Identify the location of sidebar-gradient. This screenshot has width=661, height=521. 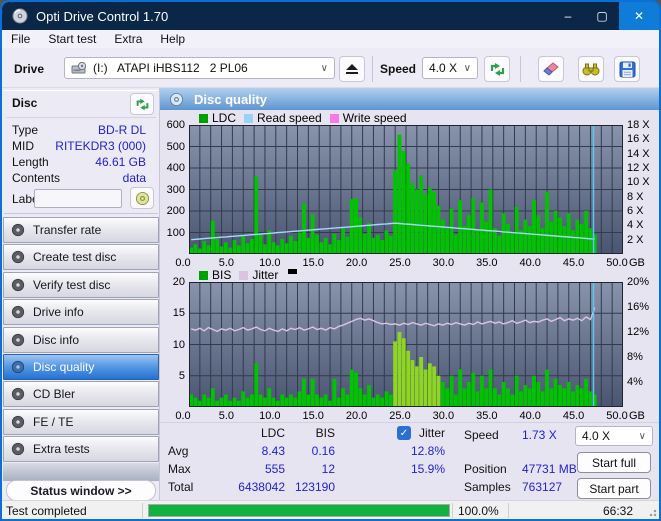
(81, 472).